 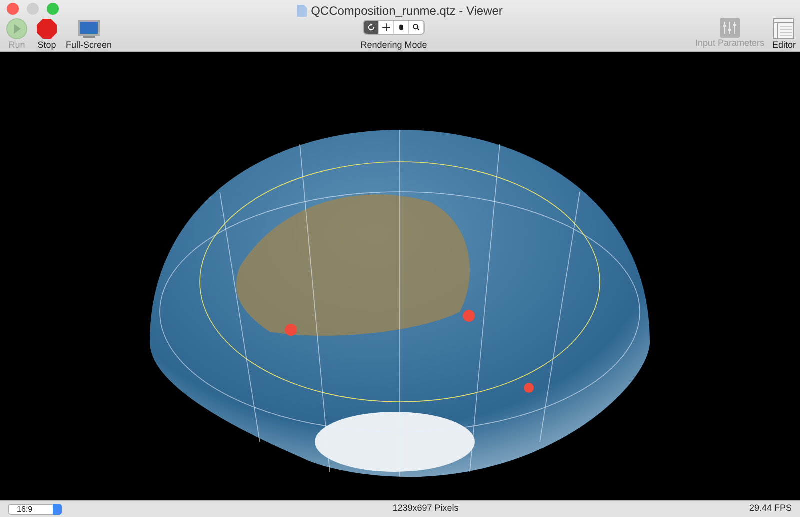 What do you see at coordinates (13, 9) in the screenshot?
I see `close-button` at bounding box center [13, 9].